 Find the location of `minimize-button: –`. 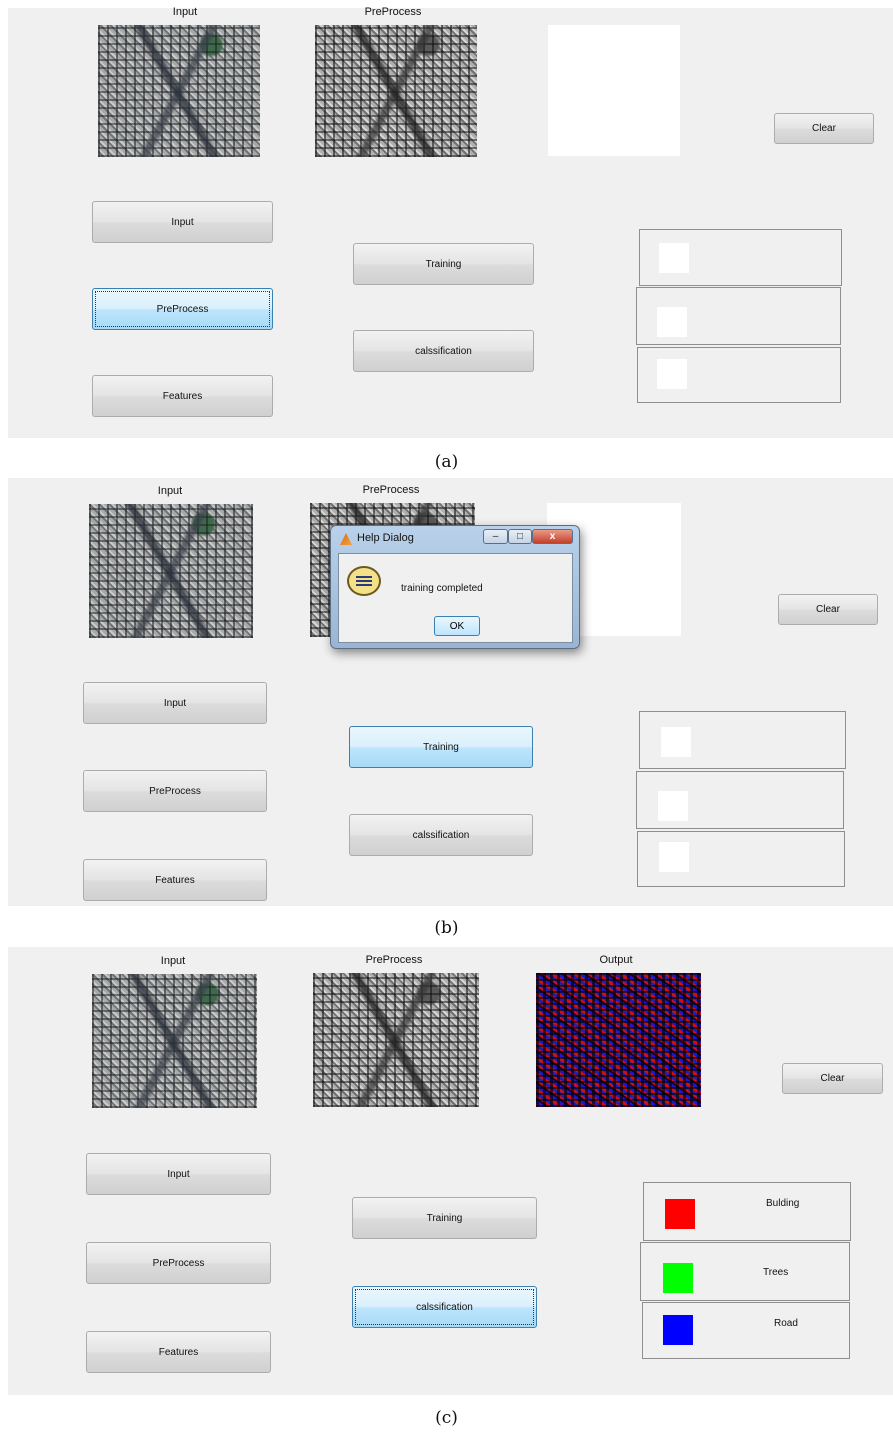

minimize-button: – is located at coordinates (495, 536).